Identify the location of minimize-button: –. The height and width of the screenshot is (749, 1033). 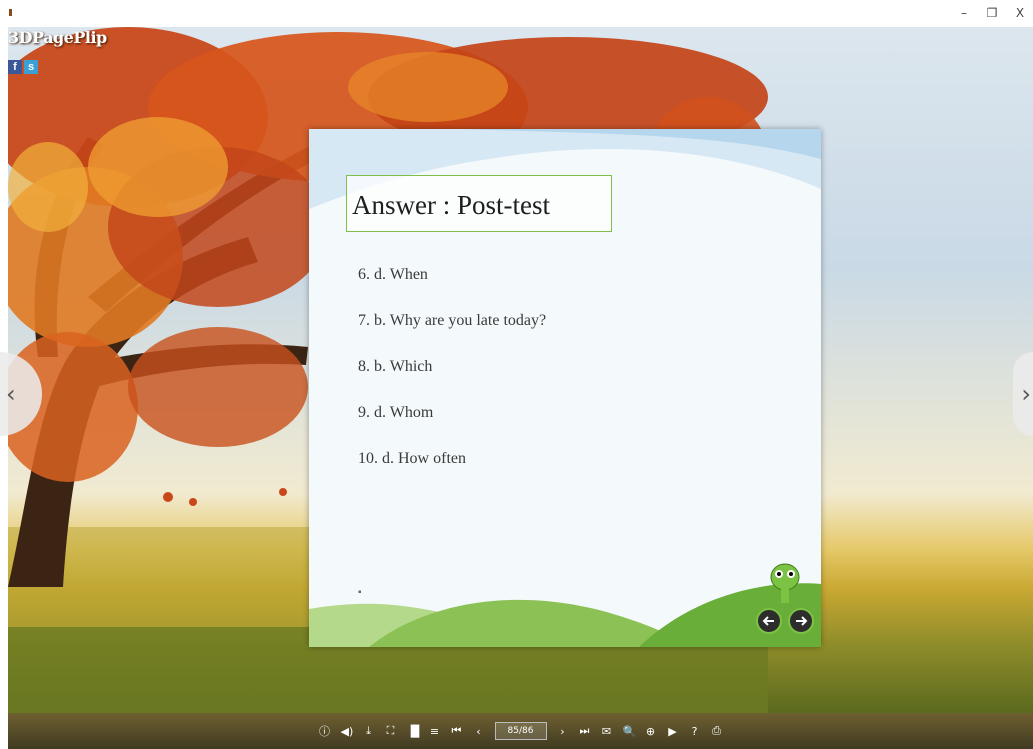
(964, 13).